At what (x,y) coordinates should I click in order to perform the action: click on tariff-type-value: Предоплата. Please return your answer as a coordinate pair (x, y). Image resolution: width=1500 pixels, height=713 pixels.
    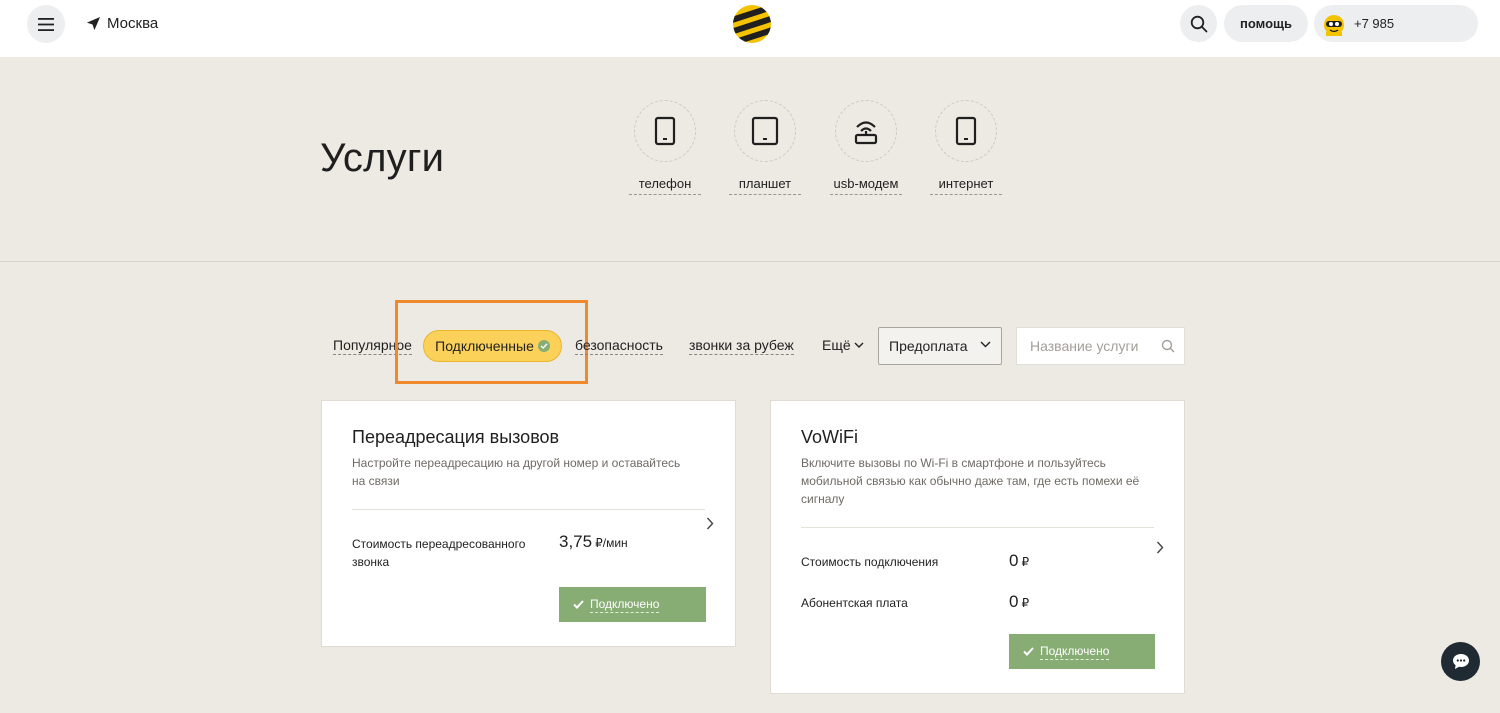
    Looking at the image, I should click on (928, 346).